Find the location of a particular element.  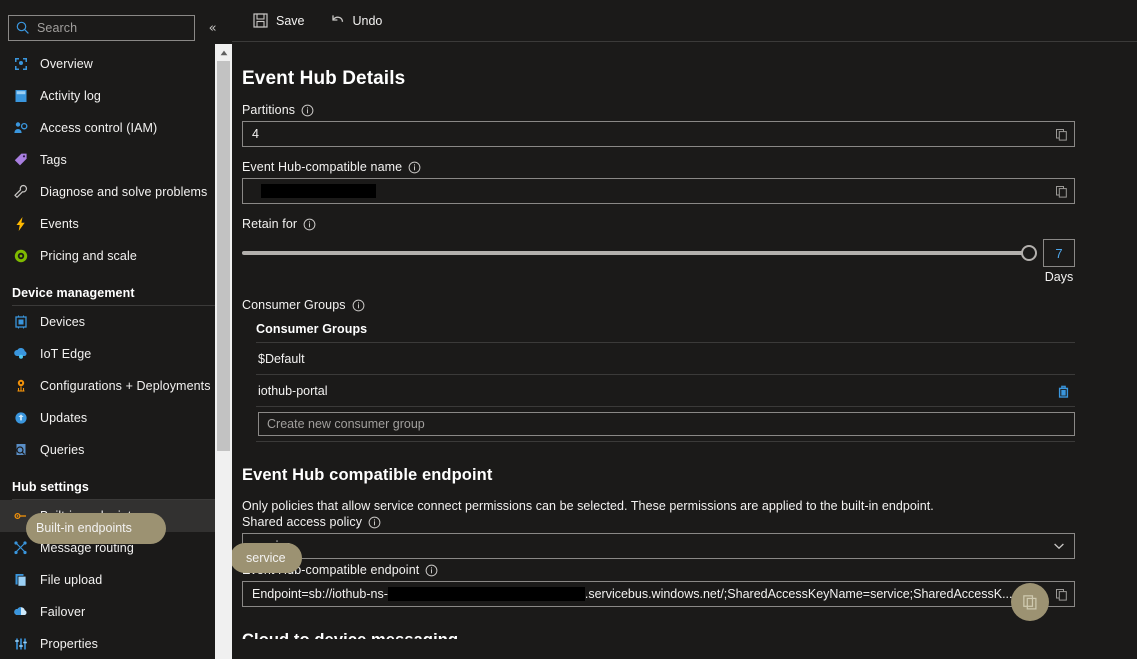

shared-access-policy-label: Shared access policy is located at coordinates (302, 522).